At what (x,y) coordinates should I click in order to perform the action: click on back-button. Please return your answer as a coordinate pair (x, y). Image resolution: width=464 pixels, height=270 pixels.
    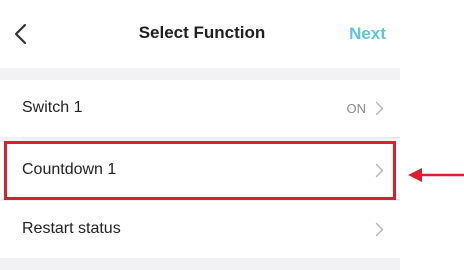
    Looking at the image, I should click on (22, 34).